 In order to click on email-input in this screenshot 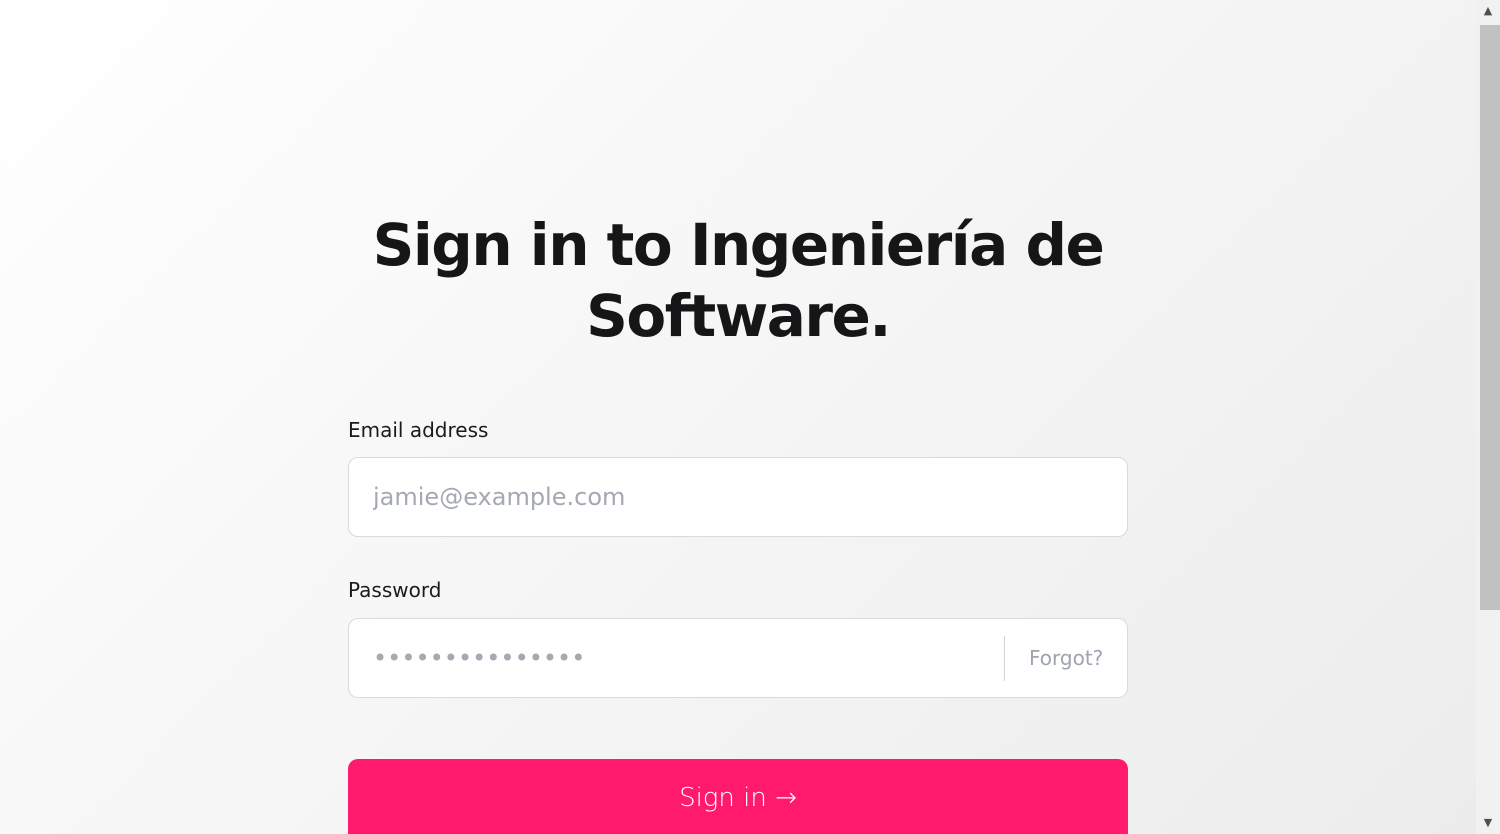, I will do `click(738, 497)`.